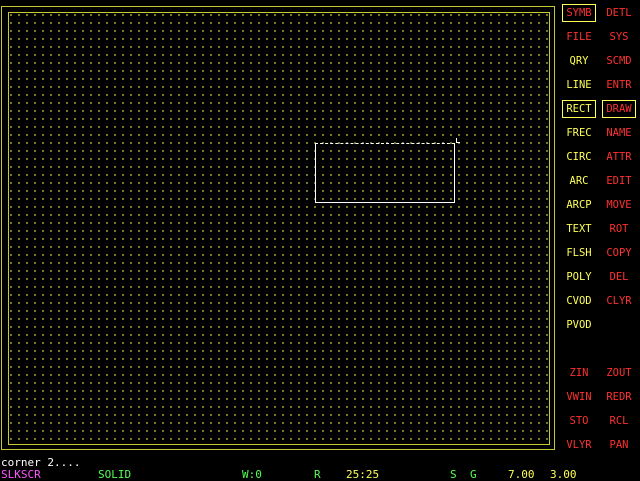 Image resolution: width=640 pixels, height=481 pixels. Describe the element at coordinates (579, 421) in the screenshot. I see `menu-sto-button: STO` at that location.